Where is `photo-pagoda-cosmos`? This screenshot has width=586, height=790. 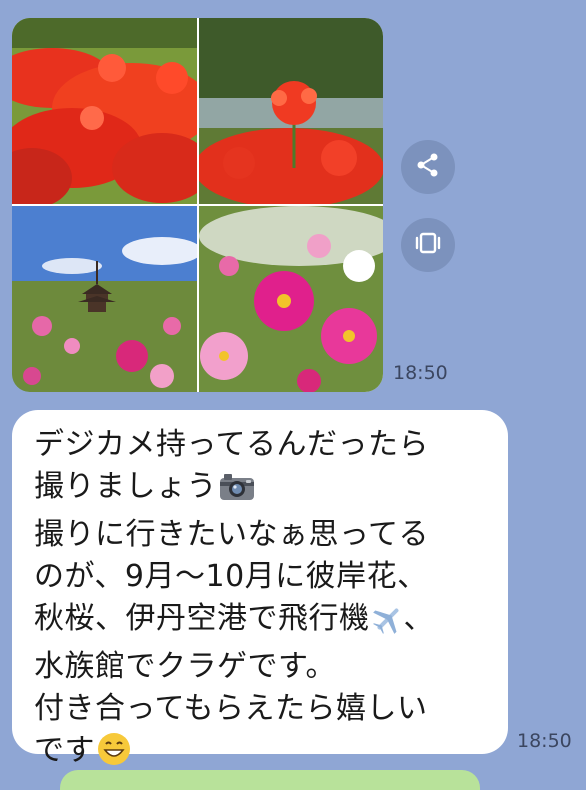 photo-pagoda-cosmos is located at coordinates (104, 299).